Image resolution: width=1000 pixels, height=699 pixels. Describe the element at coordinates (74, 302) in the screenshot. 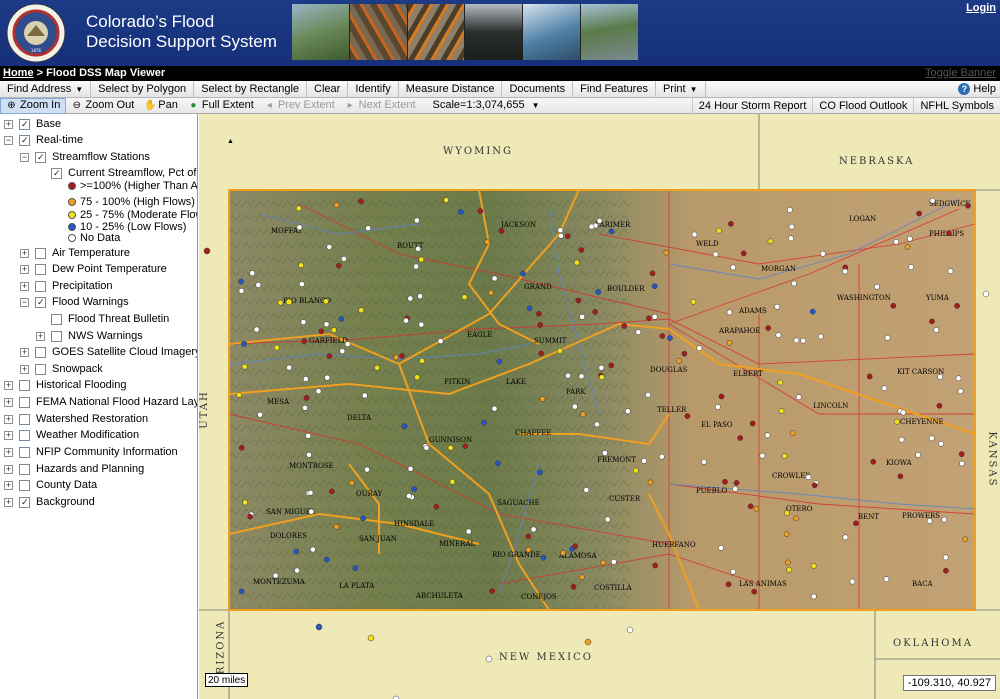

I see `layer-row: − Flood Warnings` at that location.